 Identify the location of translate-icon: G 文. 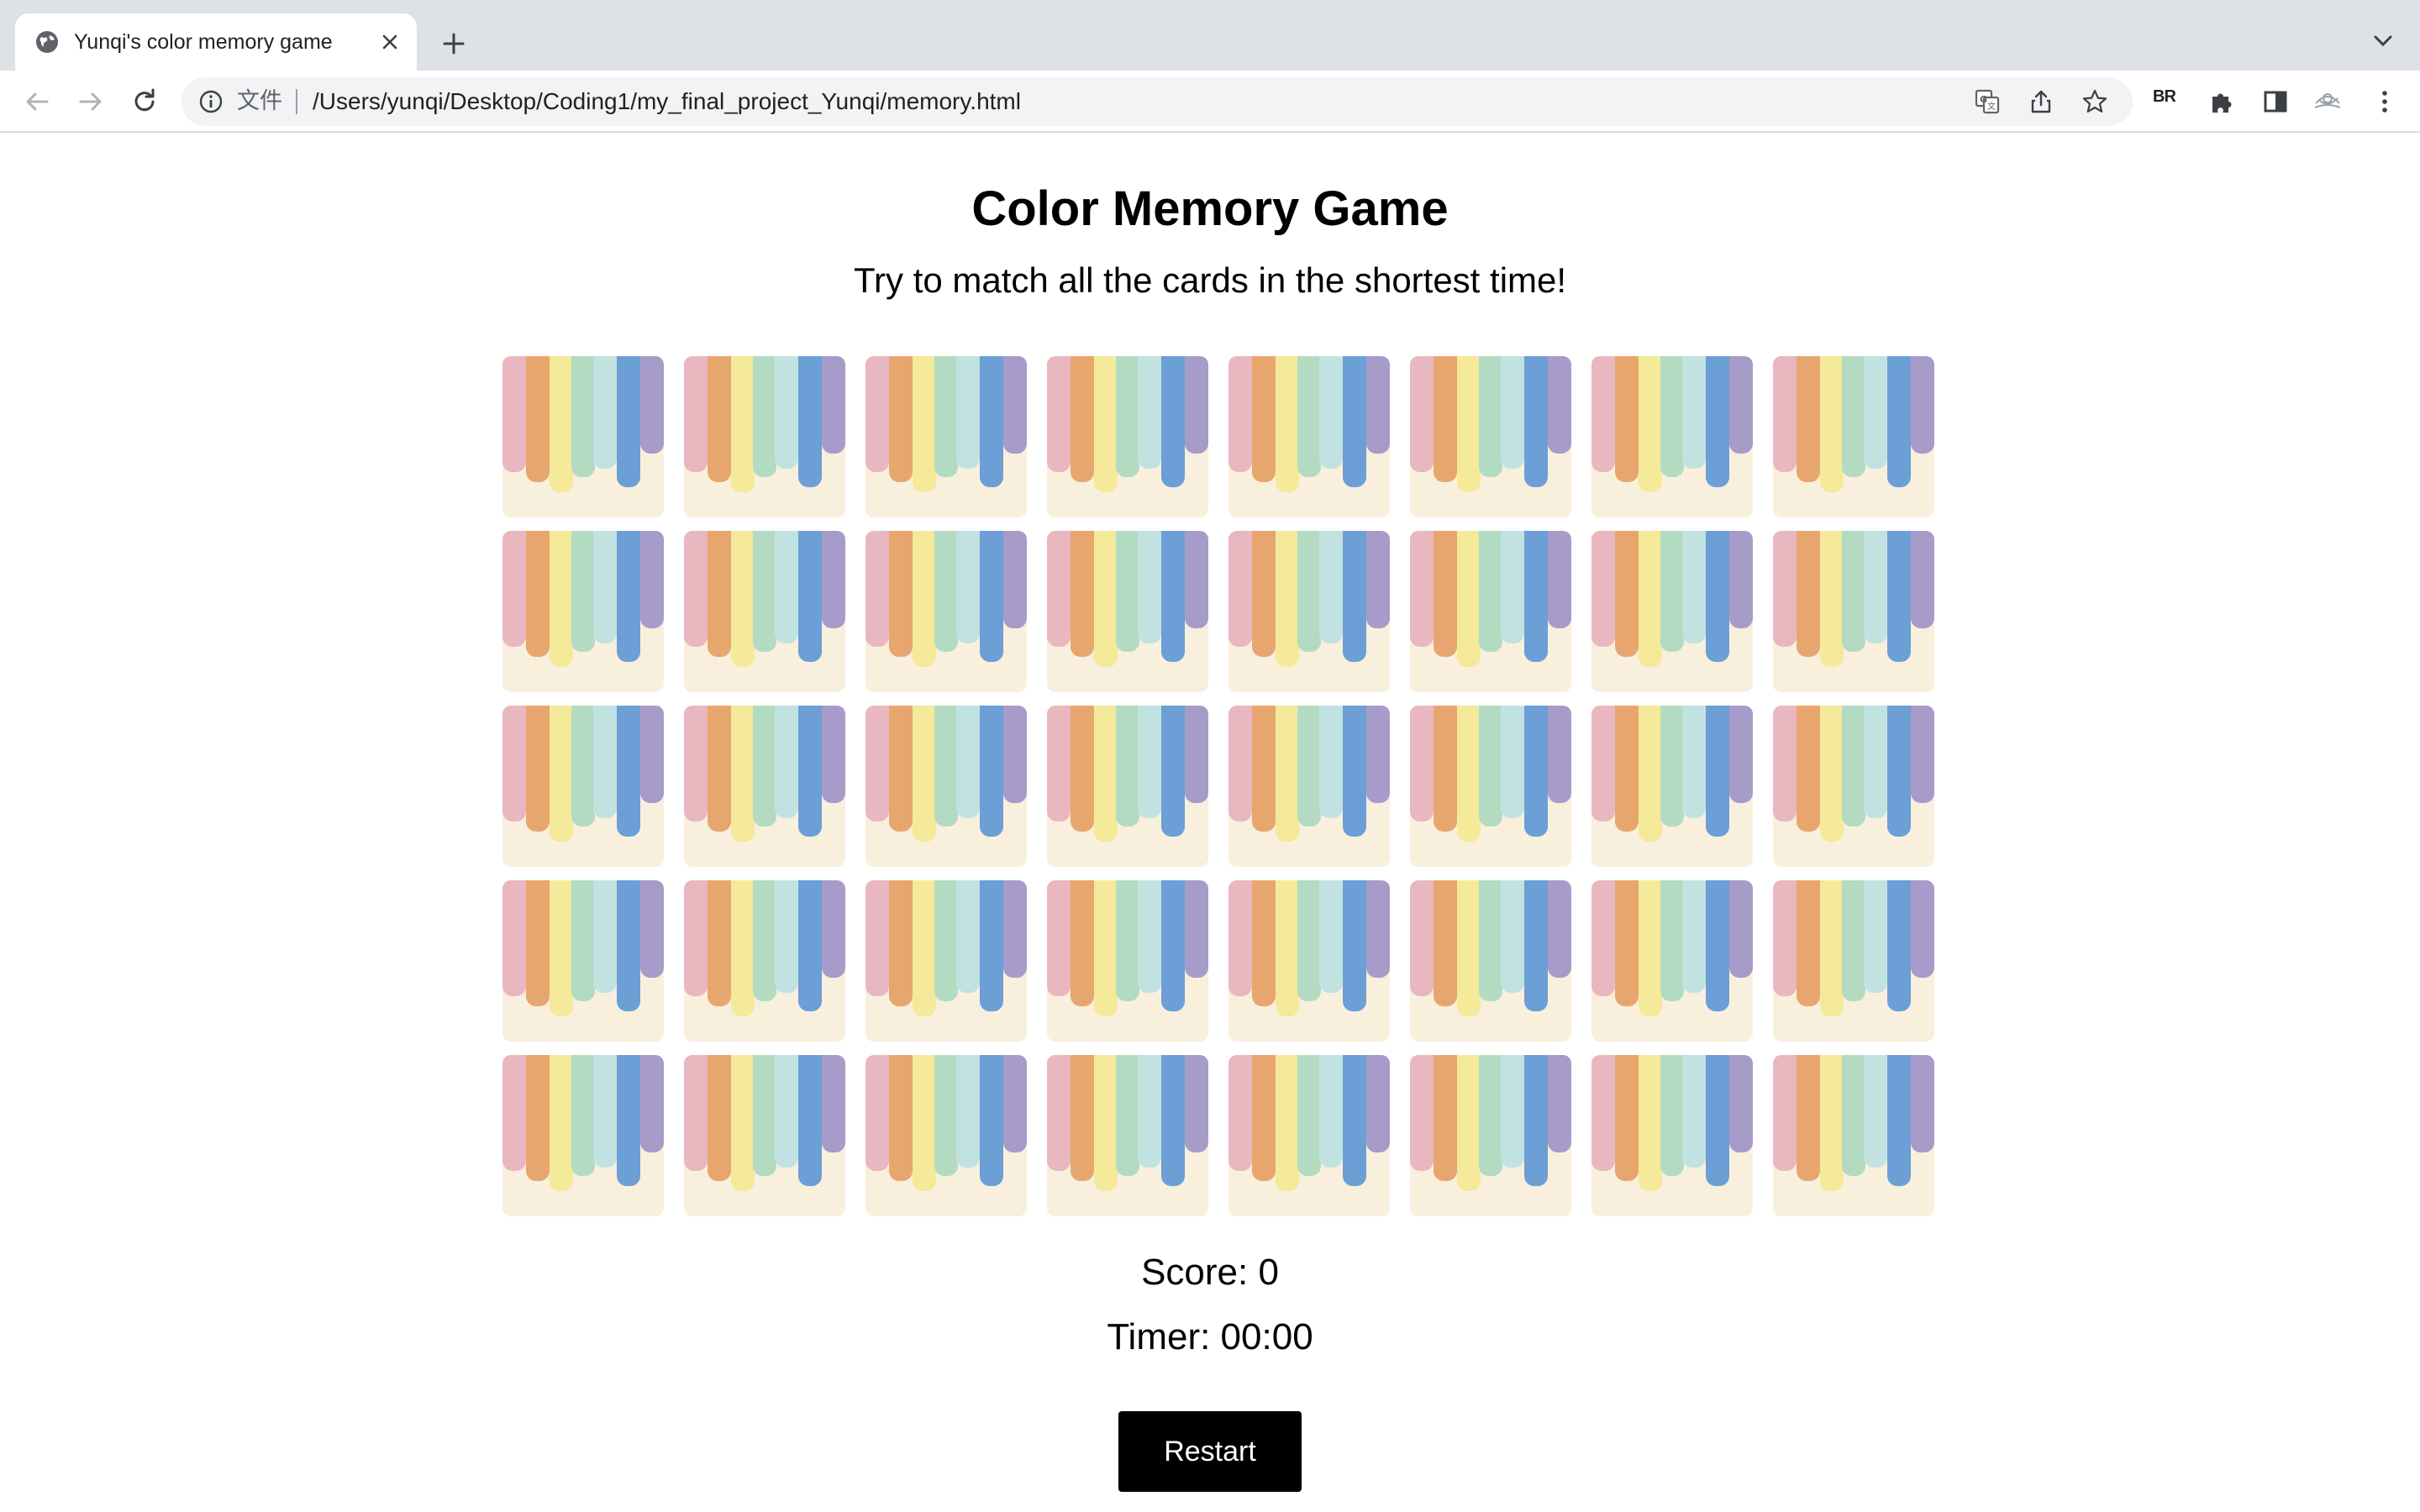
(1987, 101).